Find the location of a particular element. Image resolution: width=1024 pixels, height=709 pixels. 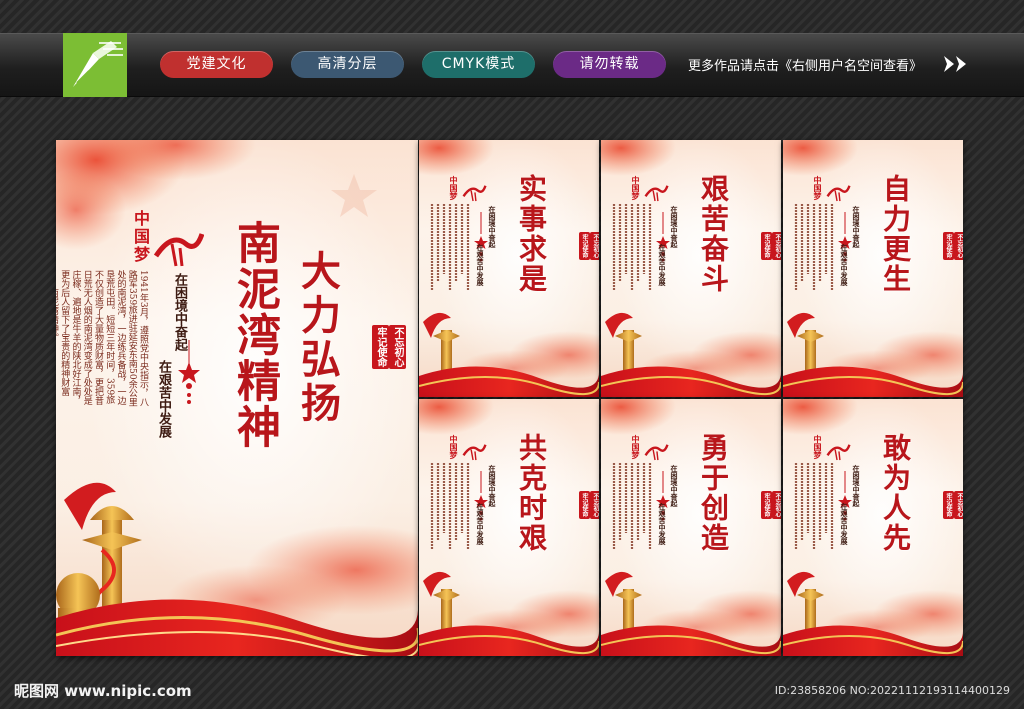

small-poster: 中国梦 实事求是 在困境中奋起 在艰苦中发展 不忘初心 牢记使命 is located at coordinates (509, 268).